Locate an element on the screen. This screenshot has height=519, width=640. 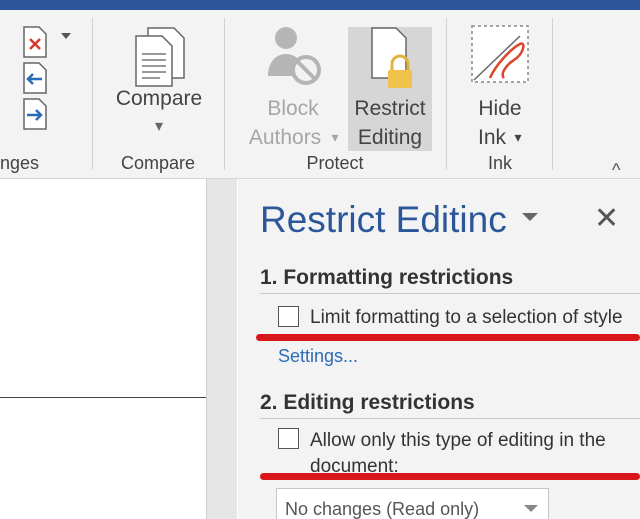
document-gutter is located at coordinates (222, 349).